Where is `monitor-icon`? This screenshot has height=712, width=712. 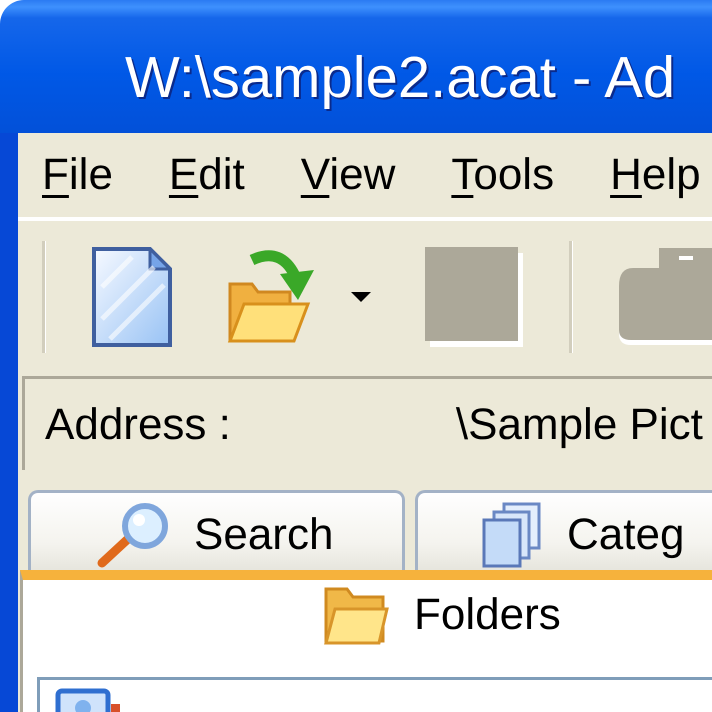 monitor-icon is located at coordinates (88, 700).